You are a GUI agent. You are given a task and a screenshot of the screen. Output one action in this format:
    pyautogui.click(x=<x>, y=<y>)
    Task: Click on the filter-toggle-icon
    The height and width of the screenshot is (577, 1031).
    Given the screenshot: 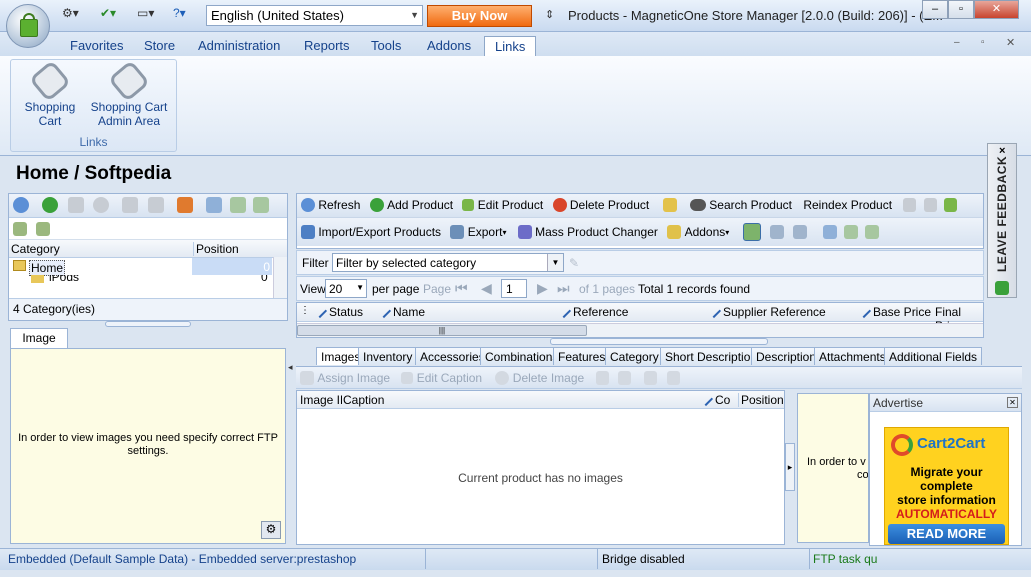 What is the action you would take?
    pyautogui.click(x=751, y=232)
    